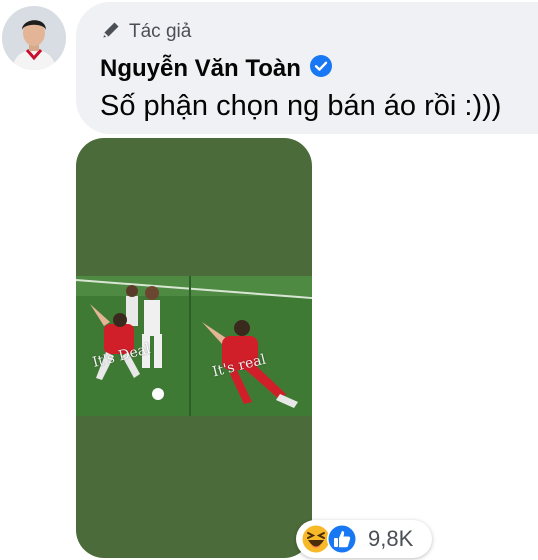 Image resolution: width=538 pixels, height=560 pixels. What do you see at coordinates (34, 38) in the screenshot?
I see `author-avatar` at bounding box center [34, 38].